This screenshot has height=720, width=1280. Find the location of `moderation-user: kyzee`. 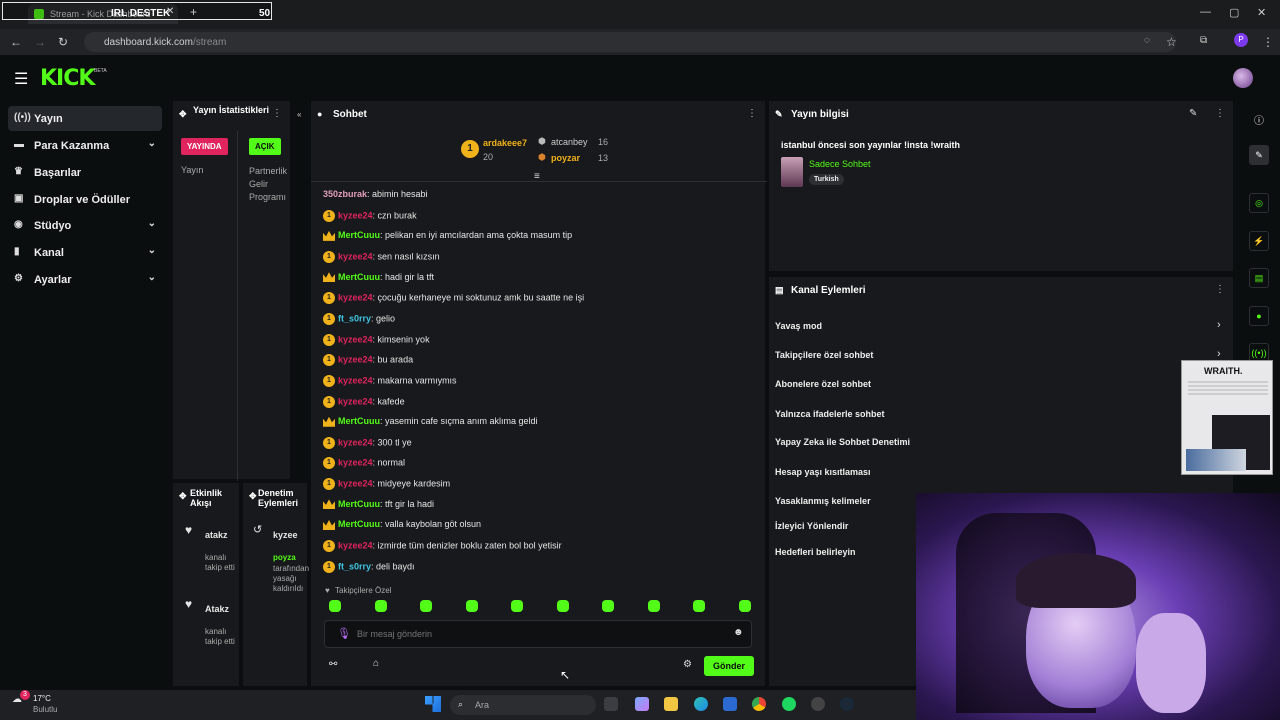

moderation-user: kyzee is located at coordinates (285, 535).